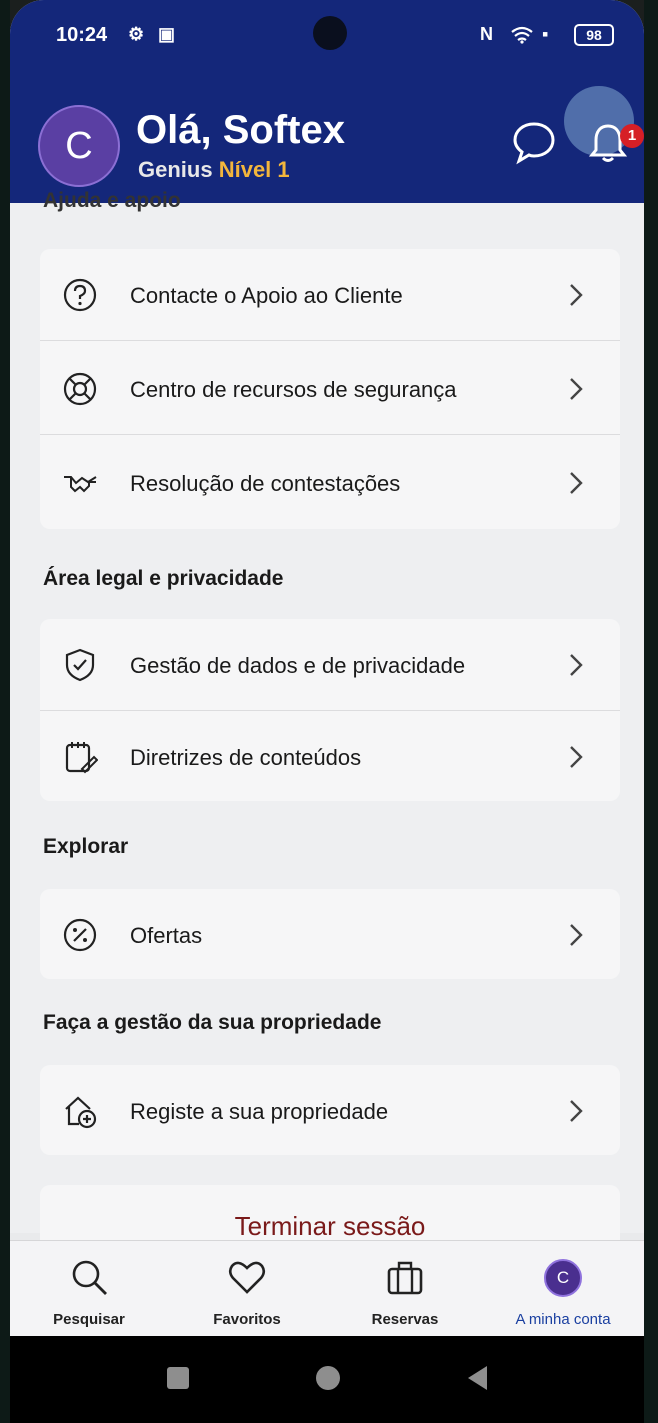 The height and width of the screenshot is (1423, 658). I want to click on system-nav-bar, so click(327, 1379).